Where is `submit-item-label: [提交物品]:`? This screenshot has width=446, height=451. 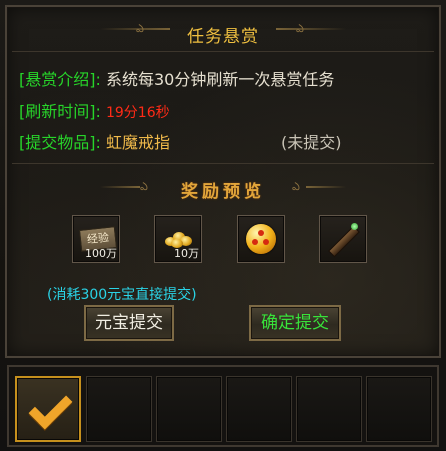
submit-item-label: [提交物品]: is located at coordinates (60, 142).